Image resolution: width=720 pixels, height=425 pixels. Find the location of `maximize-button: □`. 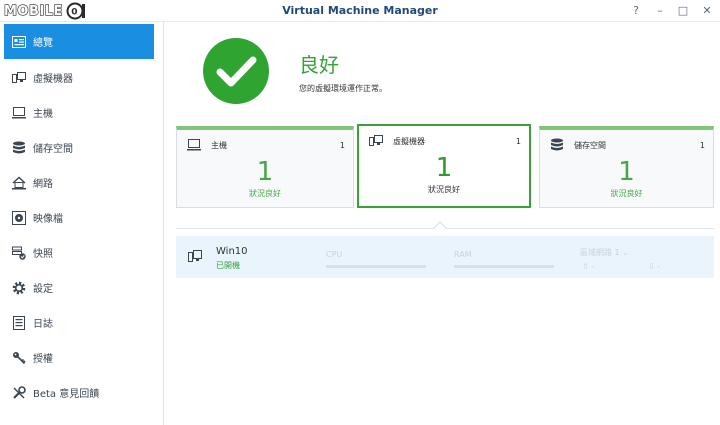

maximize-button: □ is located at coordinates (683, 10).